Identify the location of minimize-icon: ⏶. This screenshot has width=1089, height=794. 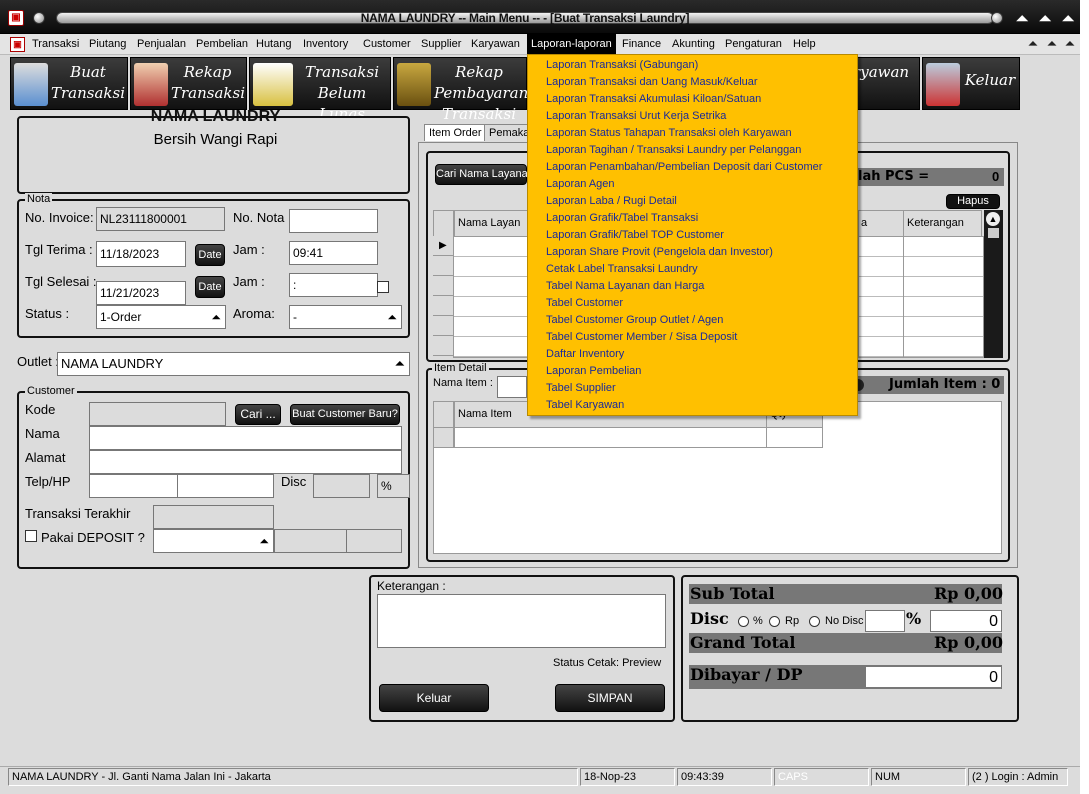
(1022, 19).